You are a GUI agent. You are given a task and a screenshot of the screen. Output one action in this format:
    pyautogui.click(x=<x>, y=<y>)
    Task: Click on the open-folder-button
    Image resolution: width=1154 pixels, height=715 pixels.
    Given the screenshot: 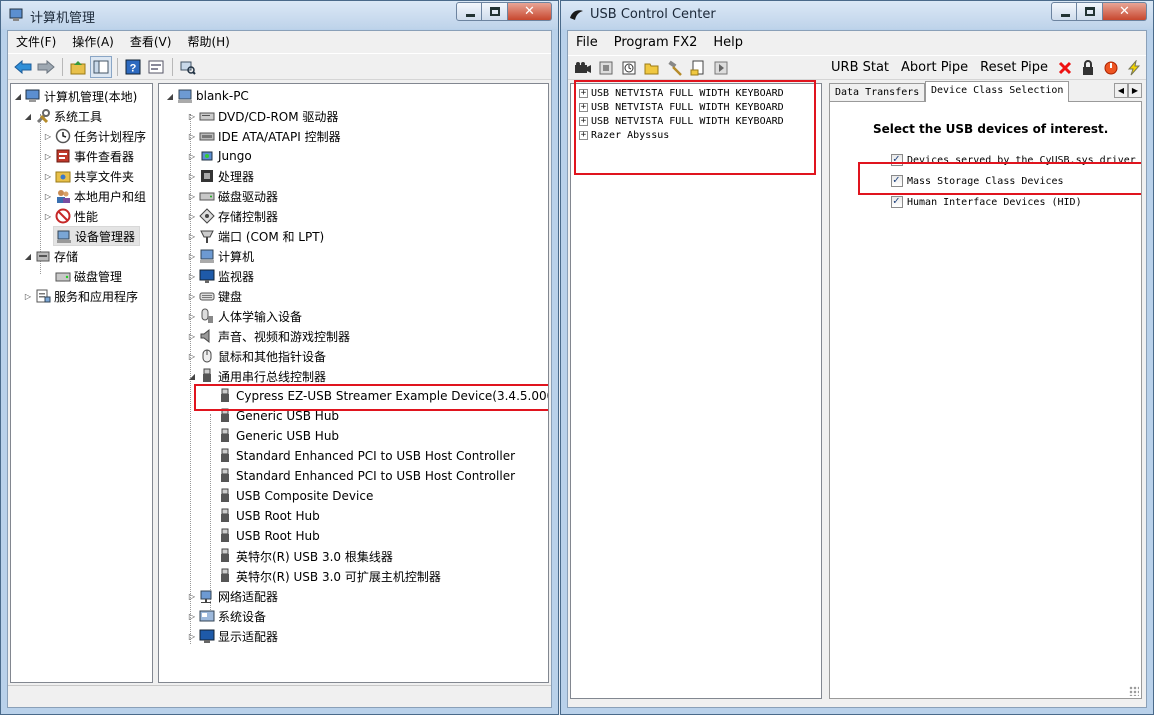 What is the action you would take?
    pyautogui.click(x=652, y=68)
    